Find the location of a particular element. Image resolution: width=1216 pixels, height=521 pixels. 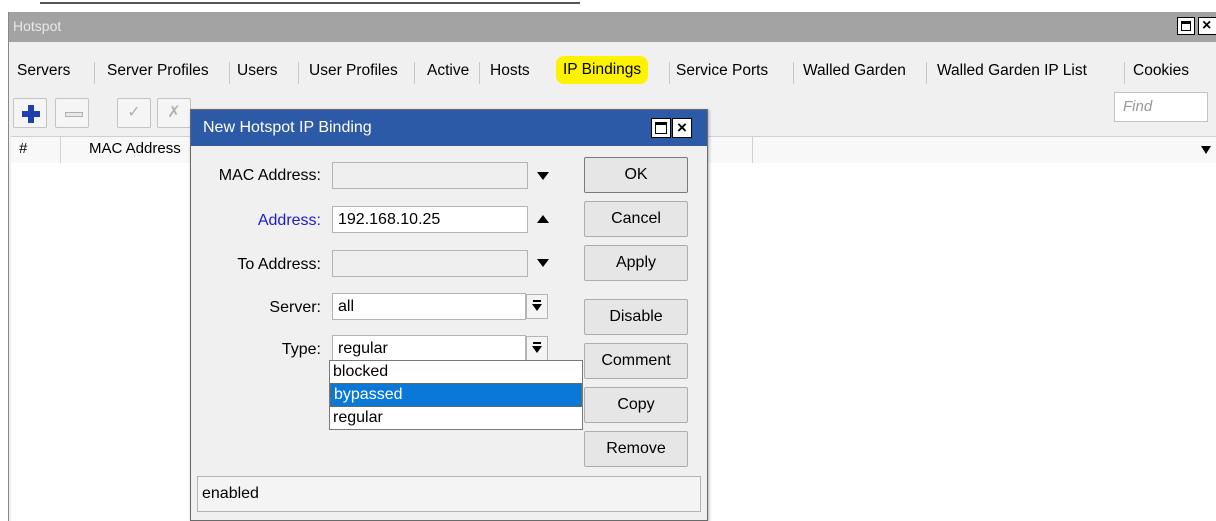

server-label: Server: is located at coordinates (295, 307).